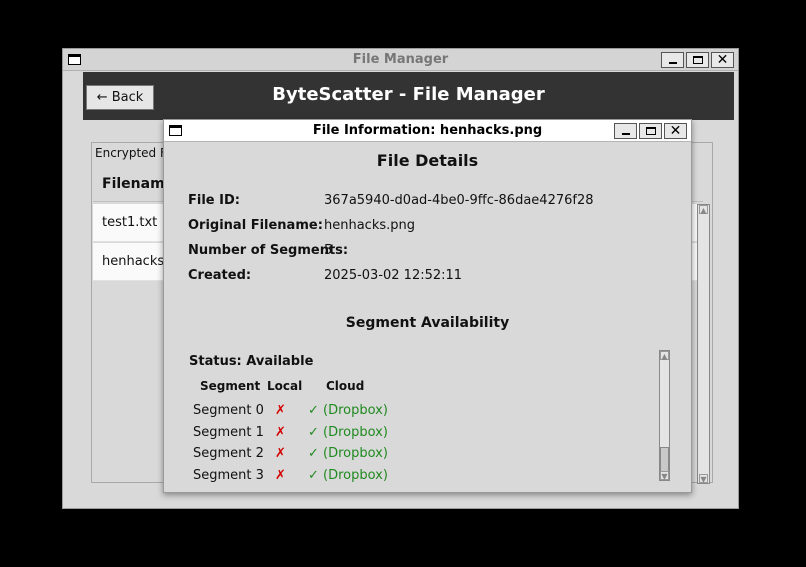 The image size is (806, 567). Describe the element at coordinates (370, 225) in the screenshot. I see `info-value: henhacks.png` at that location.